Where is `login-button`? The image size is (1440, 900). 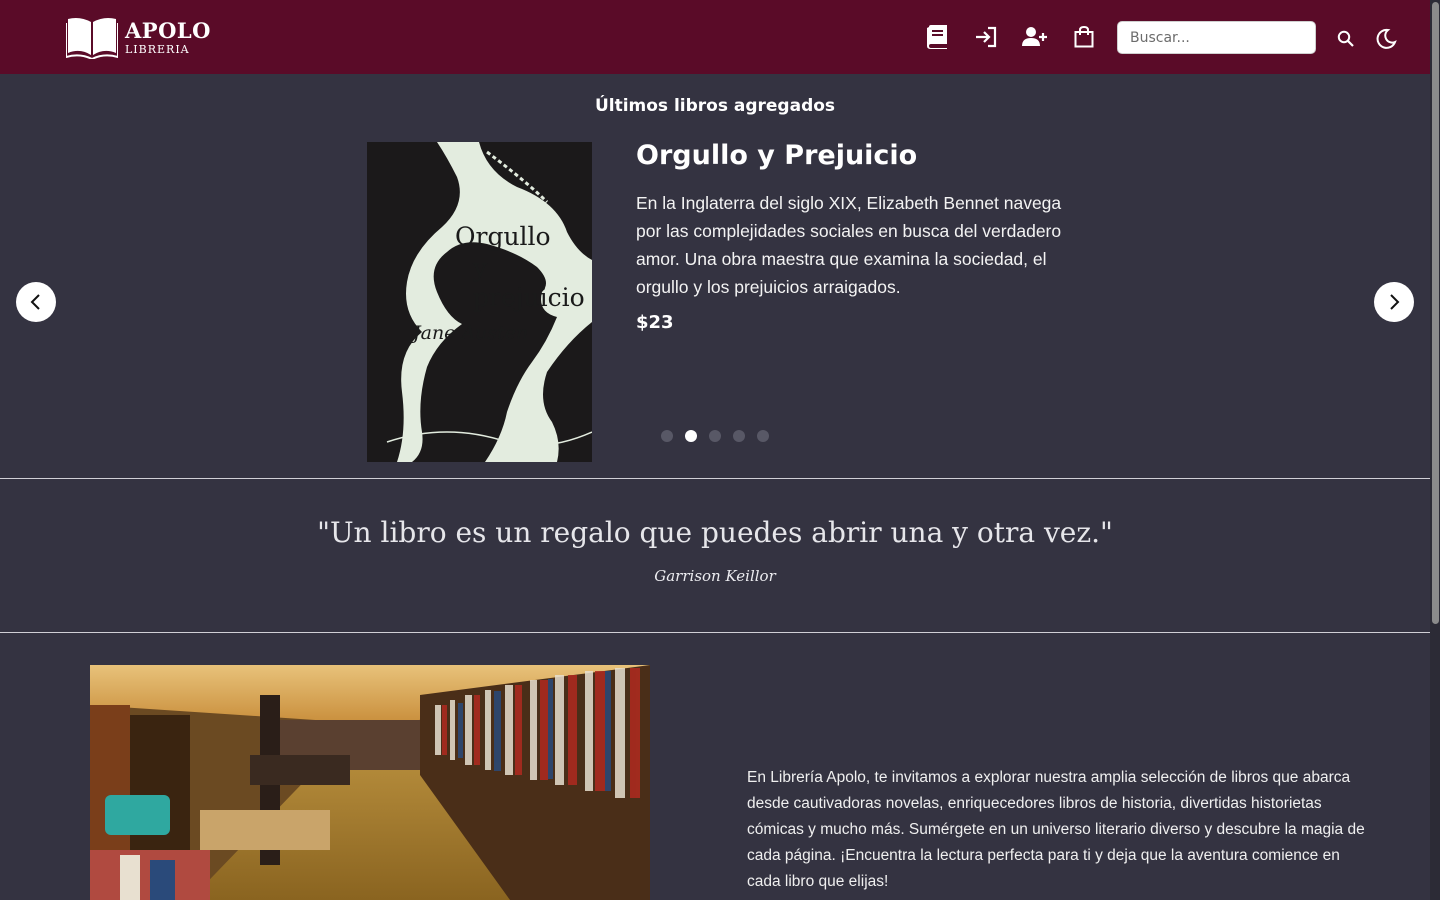
login-button is located at coordinates (986, 37).